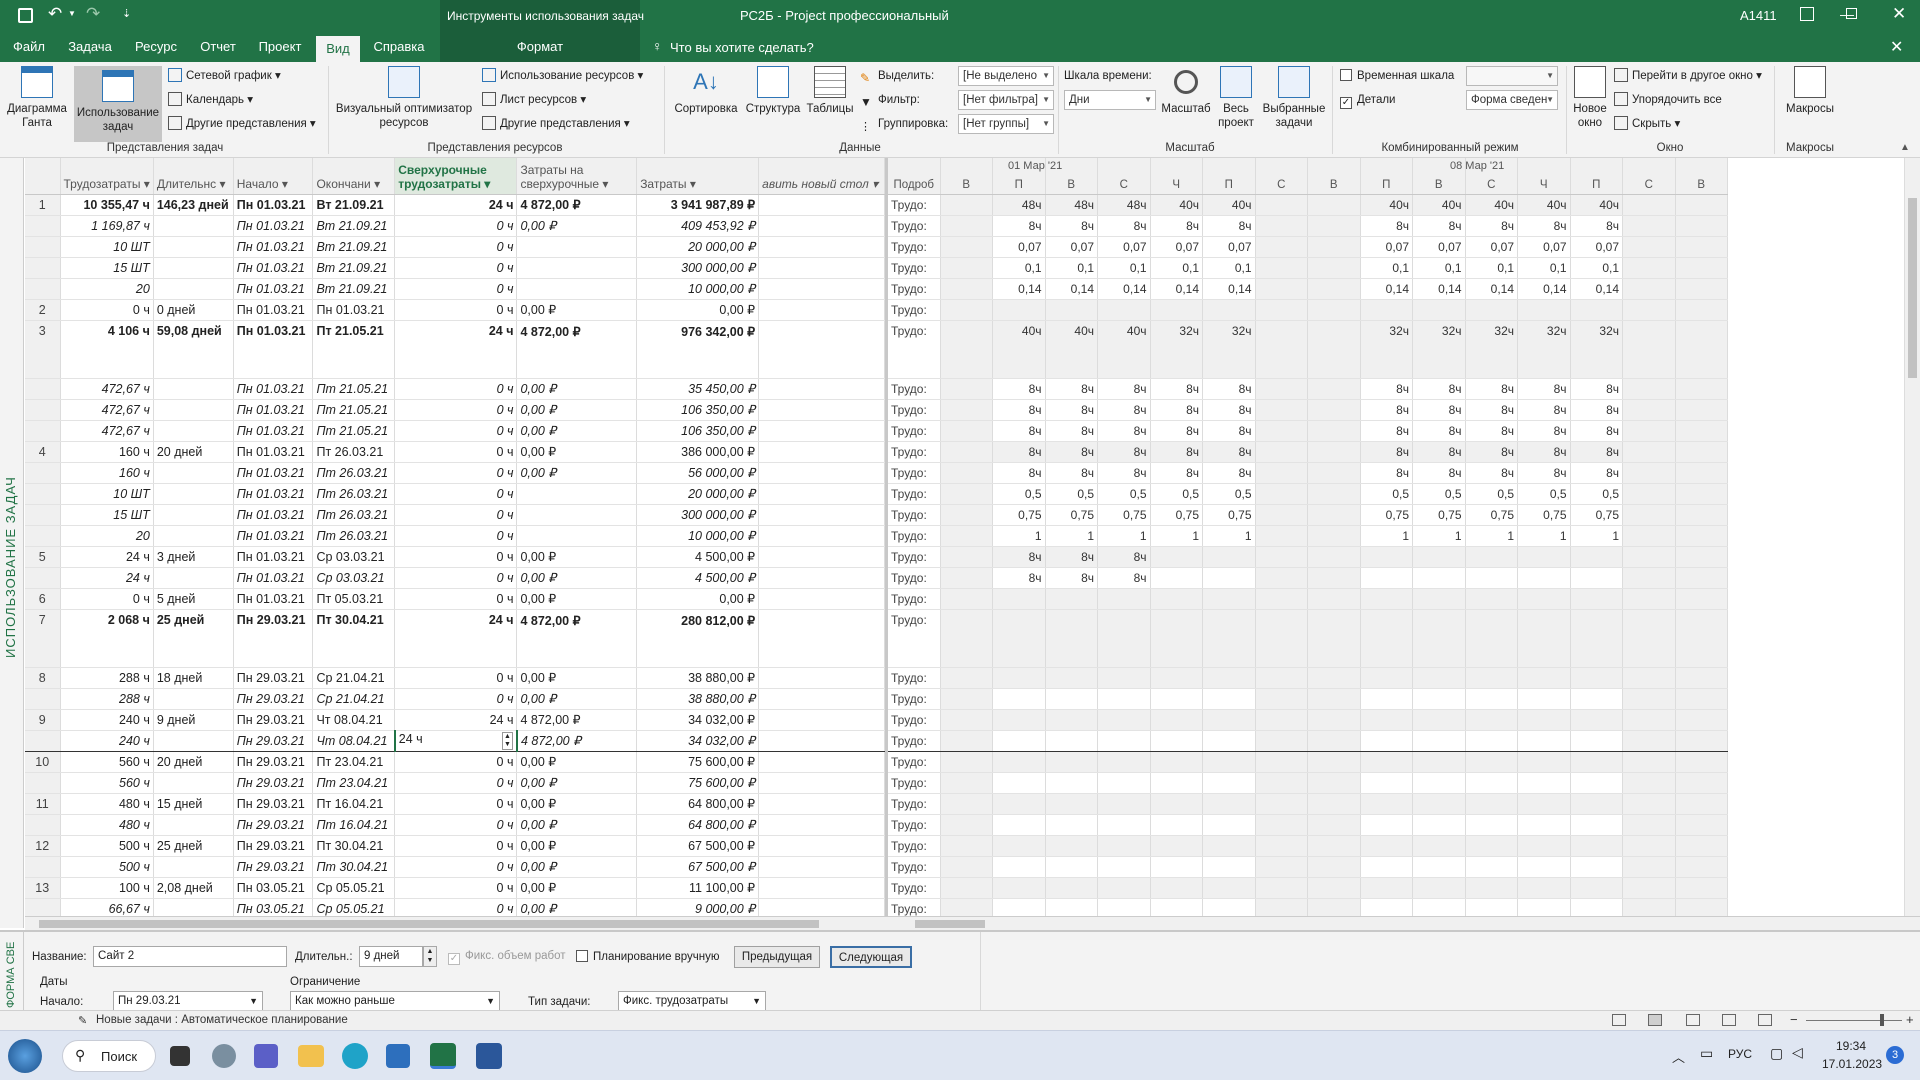 Image resolution: width=1920 pixels, height=1080 pixels. Describe the element at coordinates (1019, 247) in the screenshot. I see `timephased-cell: 0,07` at that location.